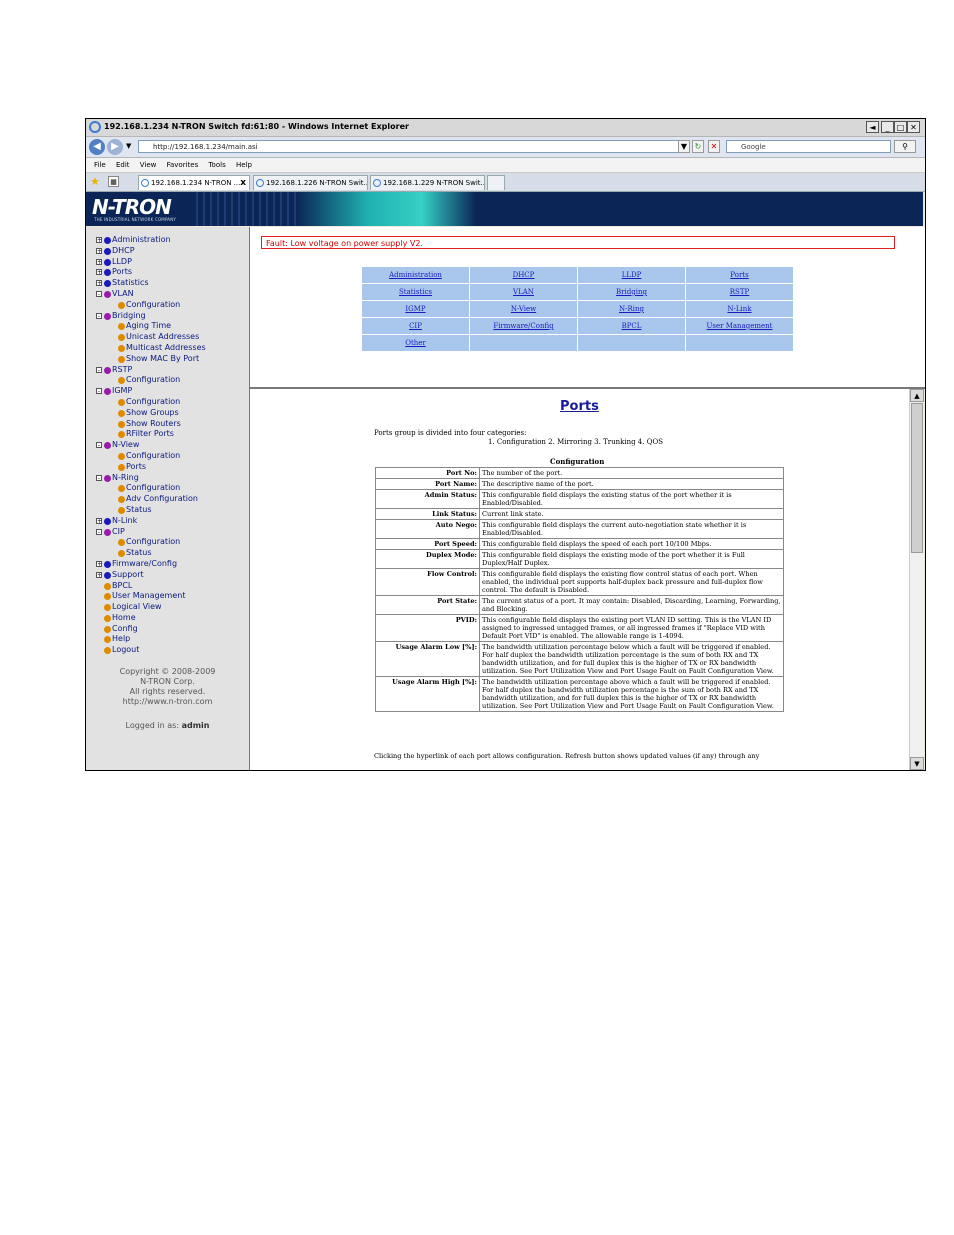 Image resolution: width=954 pixels, height=1235 pixels. Describe the element at coordinates (496, 182) in the screenshot. I see `new-tab-button` at that location.